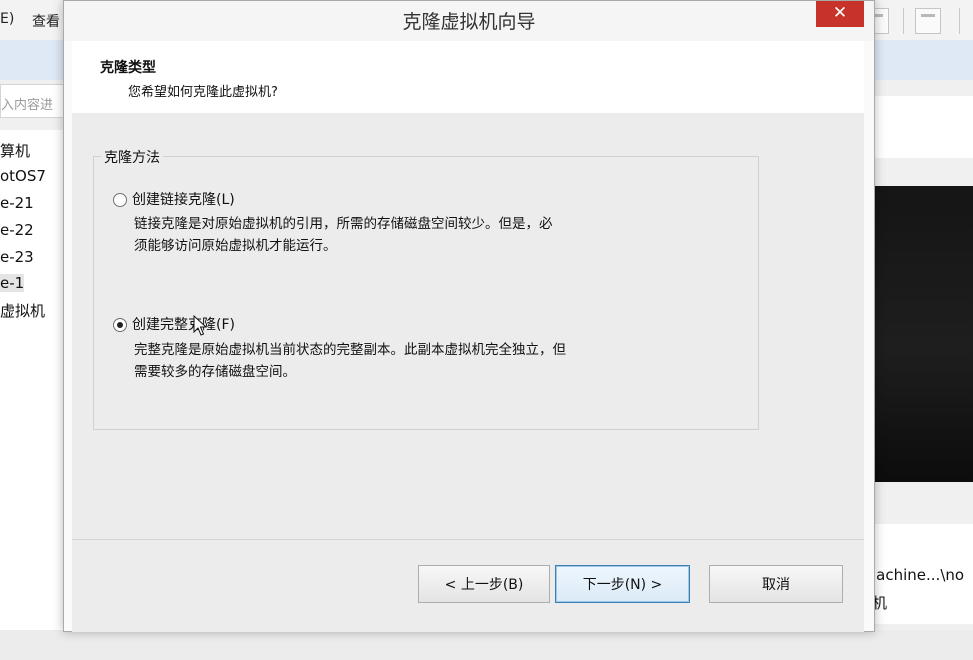 This screenshot has width=973, height=660. I want to click on library-search-input: 入内容进, so click(32, 101).